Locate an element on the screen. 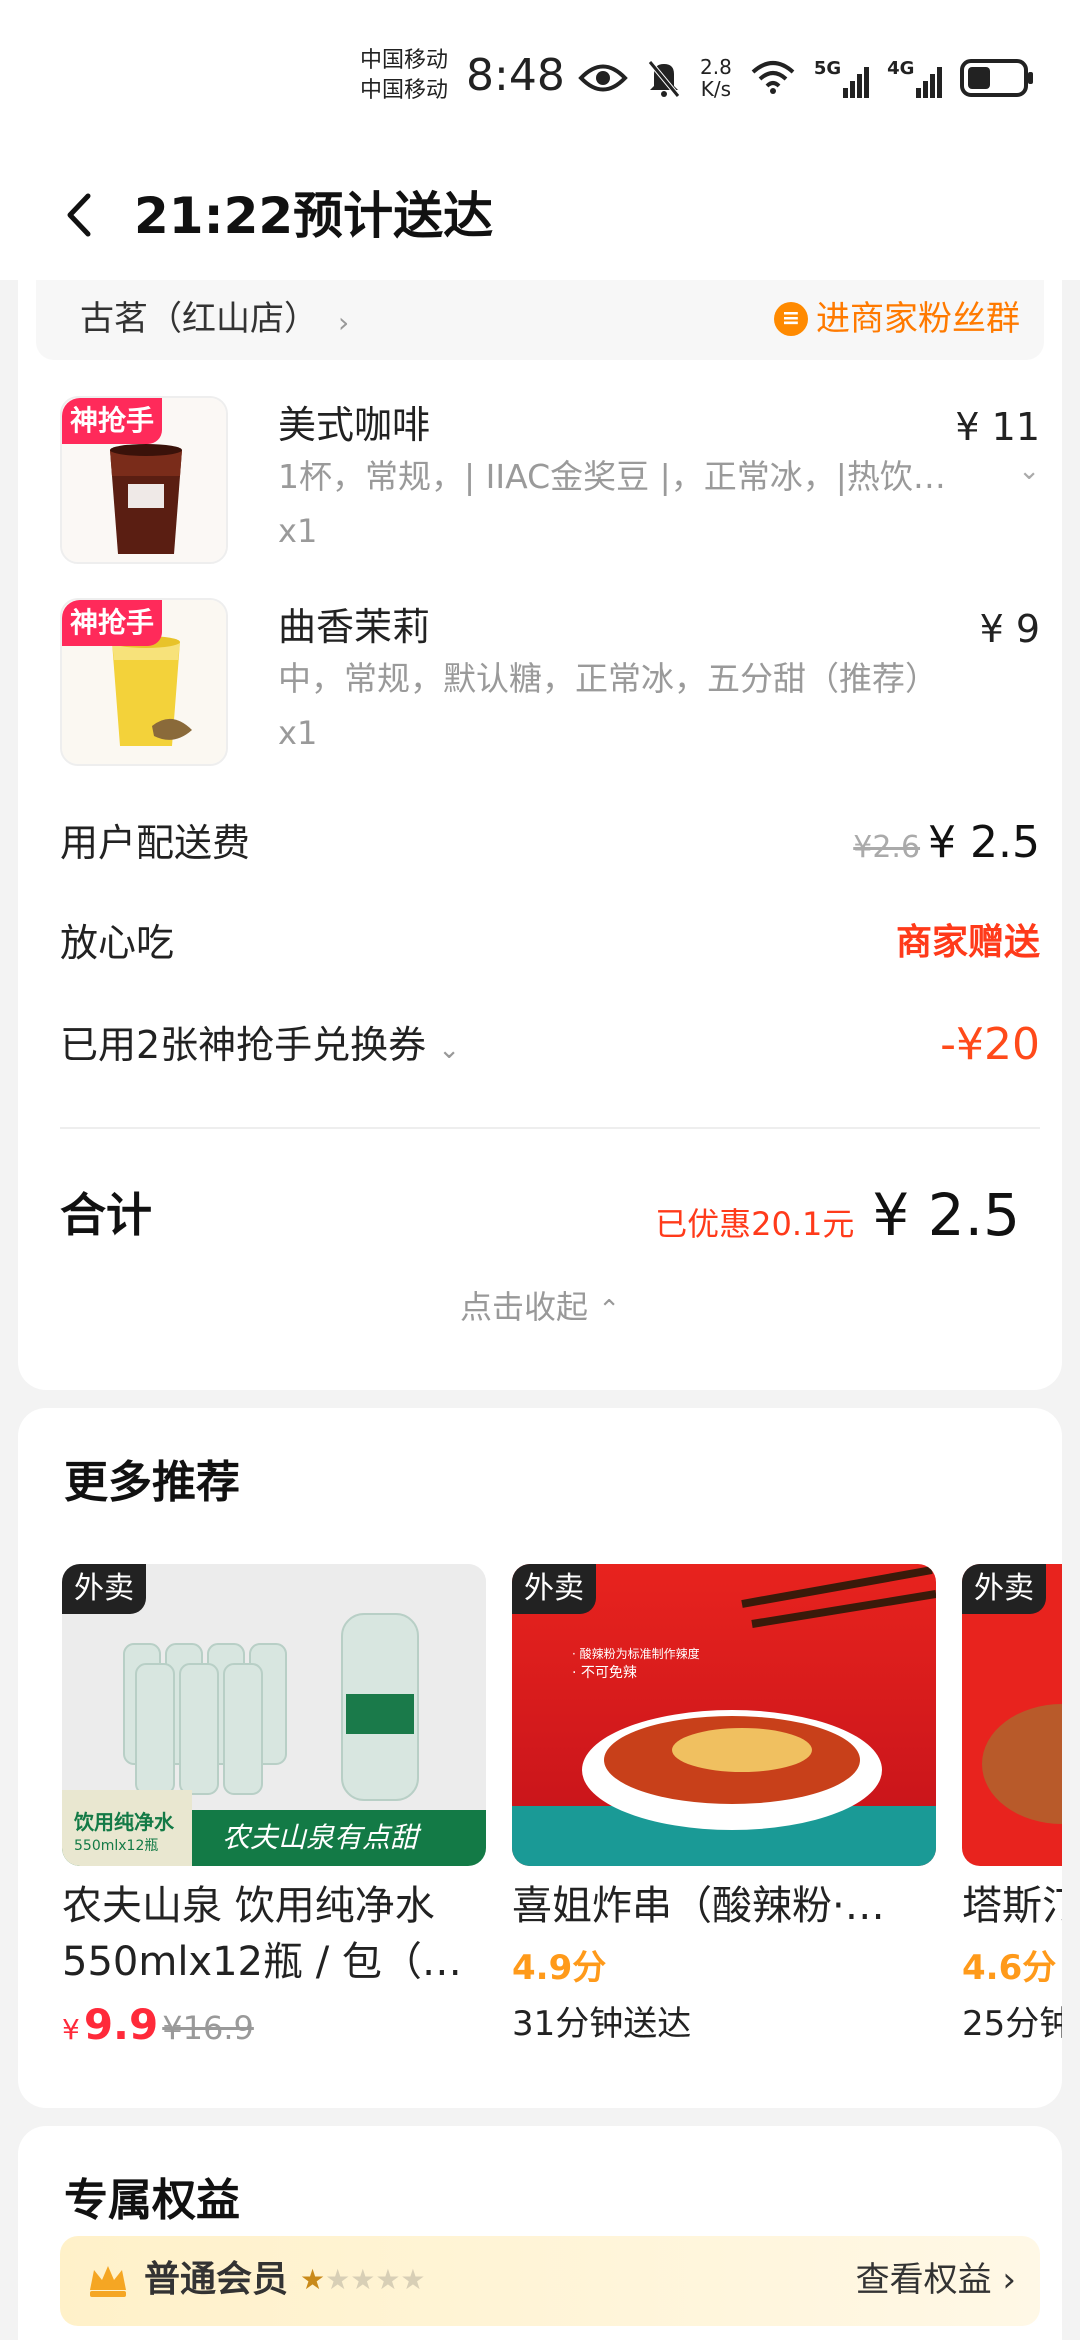  insurance-value: 商家赠送 is located at coordinates (967, 942).